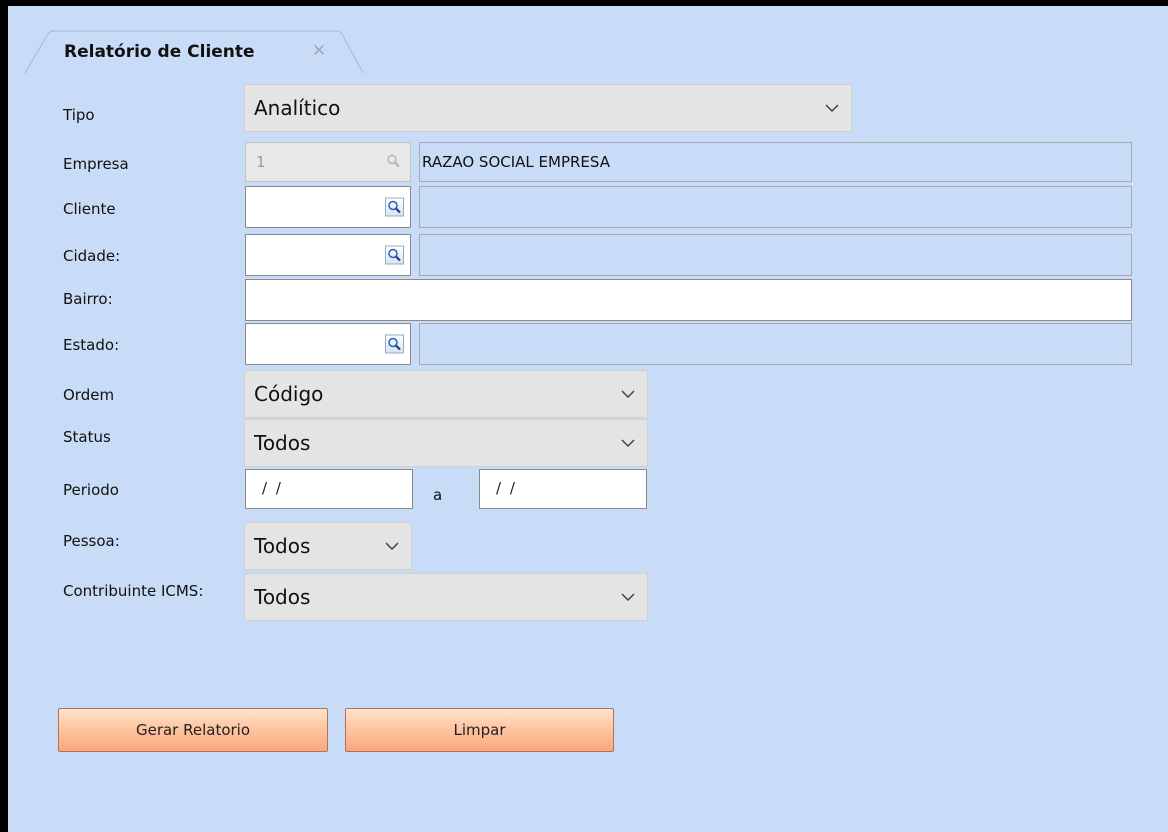 This screenshot has height=832, width=1168. What do you see at coordinates (479, 730) in the screenshot?
I see `limpar-button: Limpar` at bounding box center [479, 730].